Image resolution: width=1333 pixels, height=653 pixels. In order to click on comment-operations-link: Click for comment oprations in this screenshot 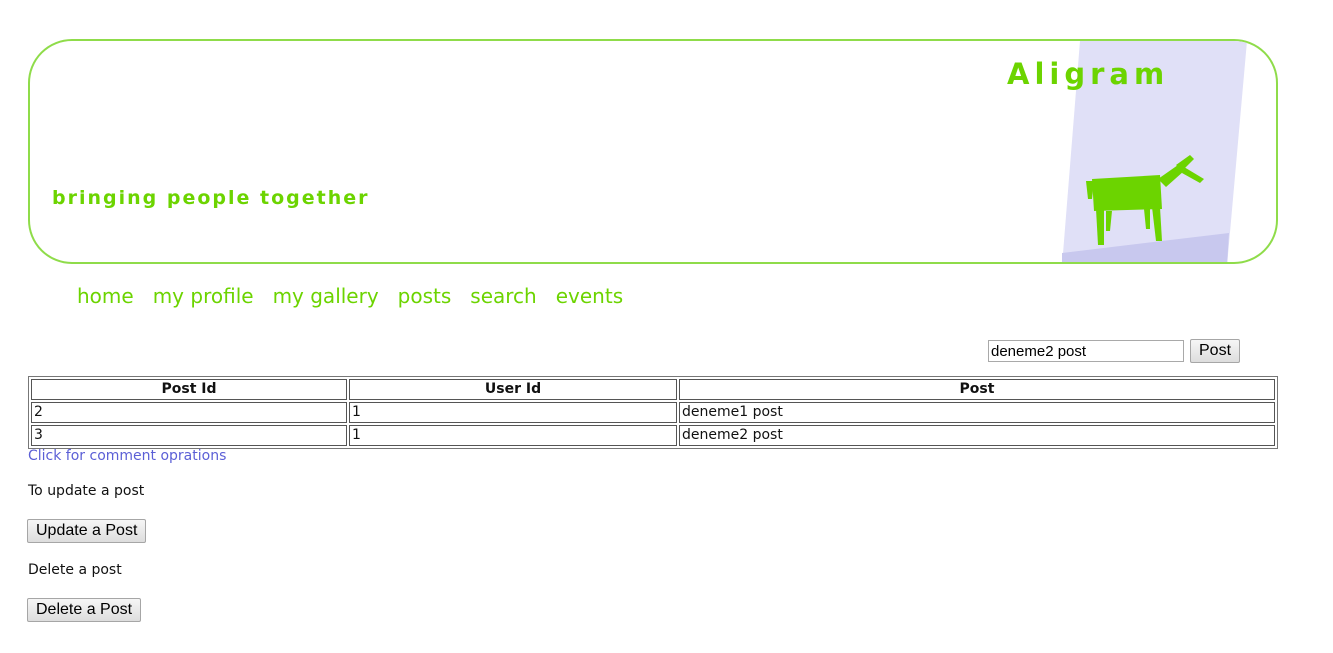, I will do `click(127, 456)`.